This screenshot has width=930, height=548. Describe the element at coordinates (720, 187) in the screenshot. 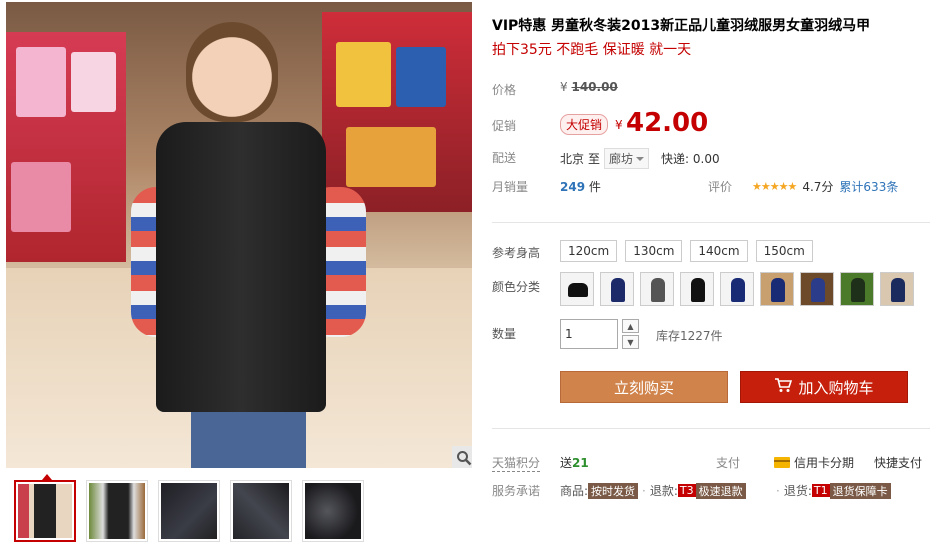

I see `rating-label: 评价` at that location.